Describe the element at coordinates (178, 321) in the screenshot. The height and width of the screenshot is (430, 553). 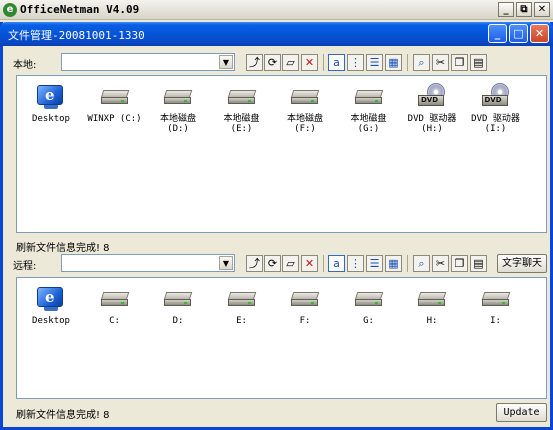
I see `file-item-label: D:` at that location.